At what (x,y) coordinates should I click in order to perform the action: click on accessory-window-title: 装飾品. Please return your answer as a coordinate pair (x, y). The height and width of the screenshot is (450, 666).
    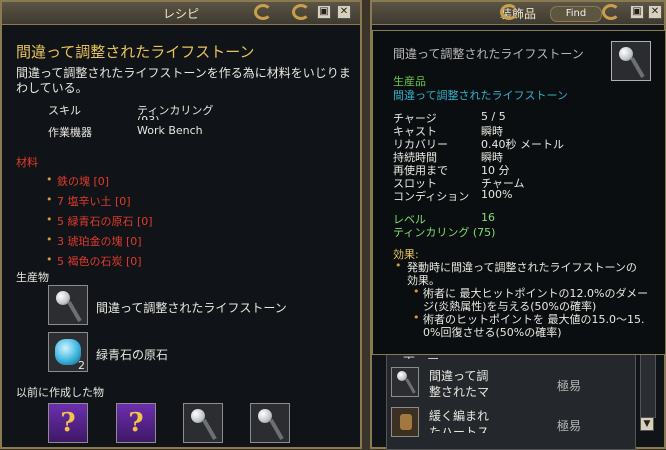
    Looking at the image, I should click on (517, 14).